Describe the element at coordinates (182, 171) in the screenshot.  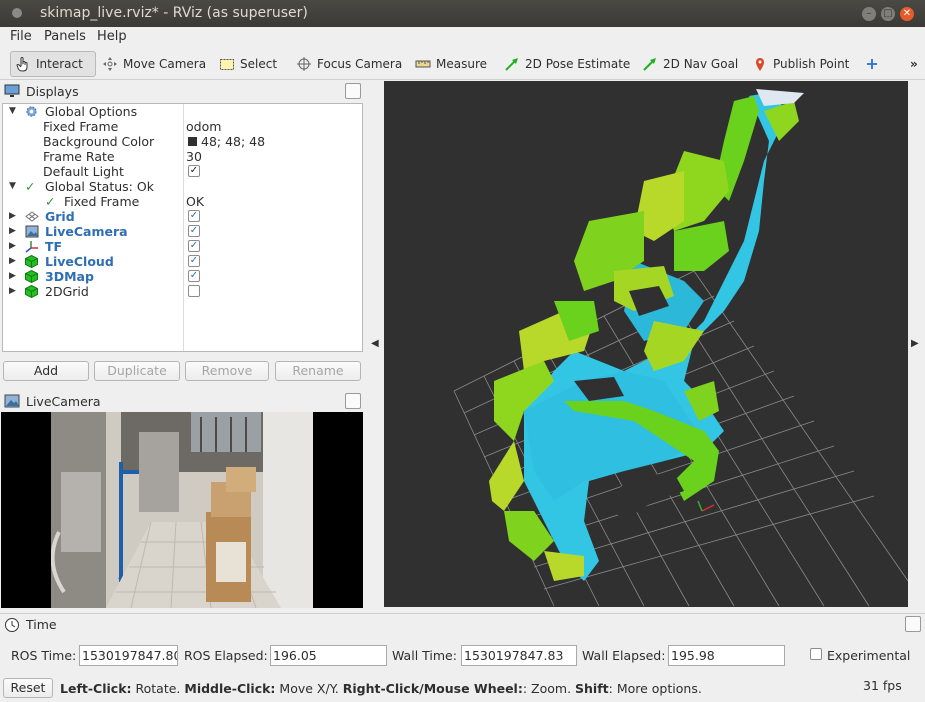
I see `tree-row-default-light: Default Light ✓` at that location.